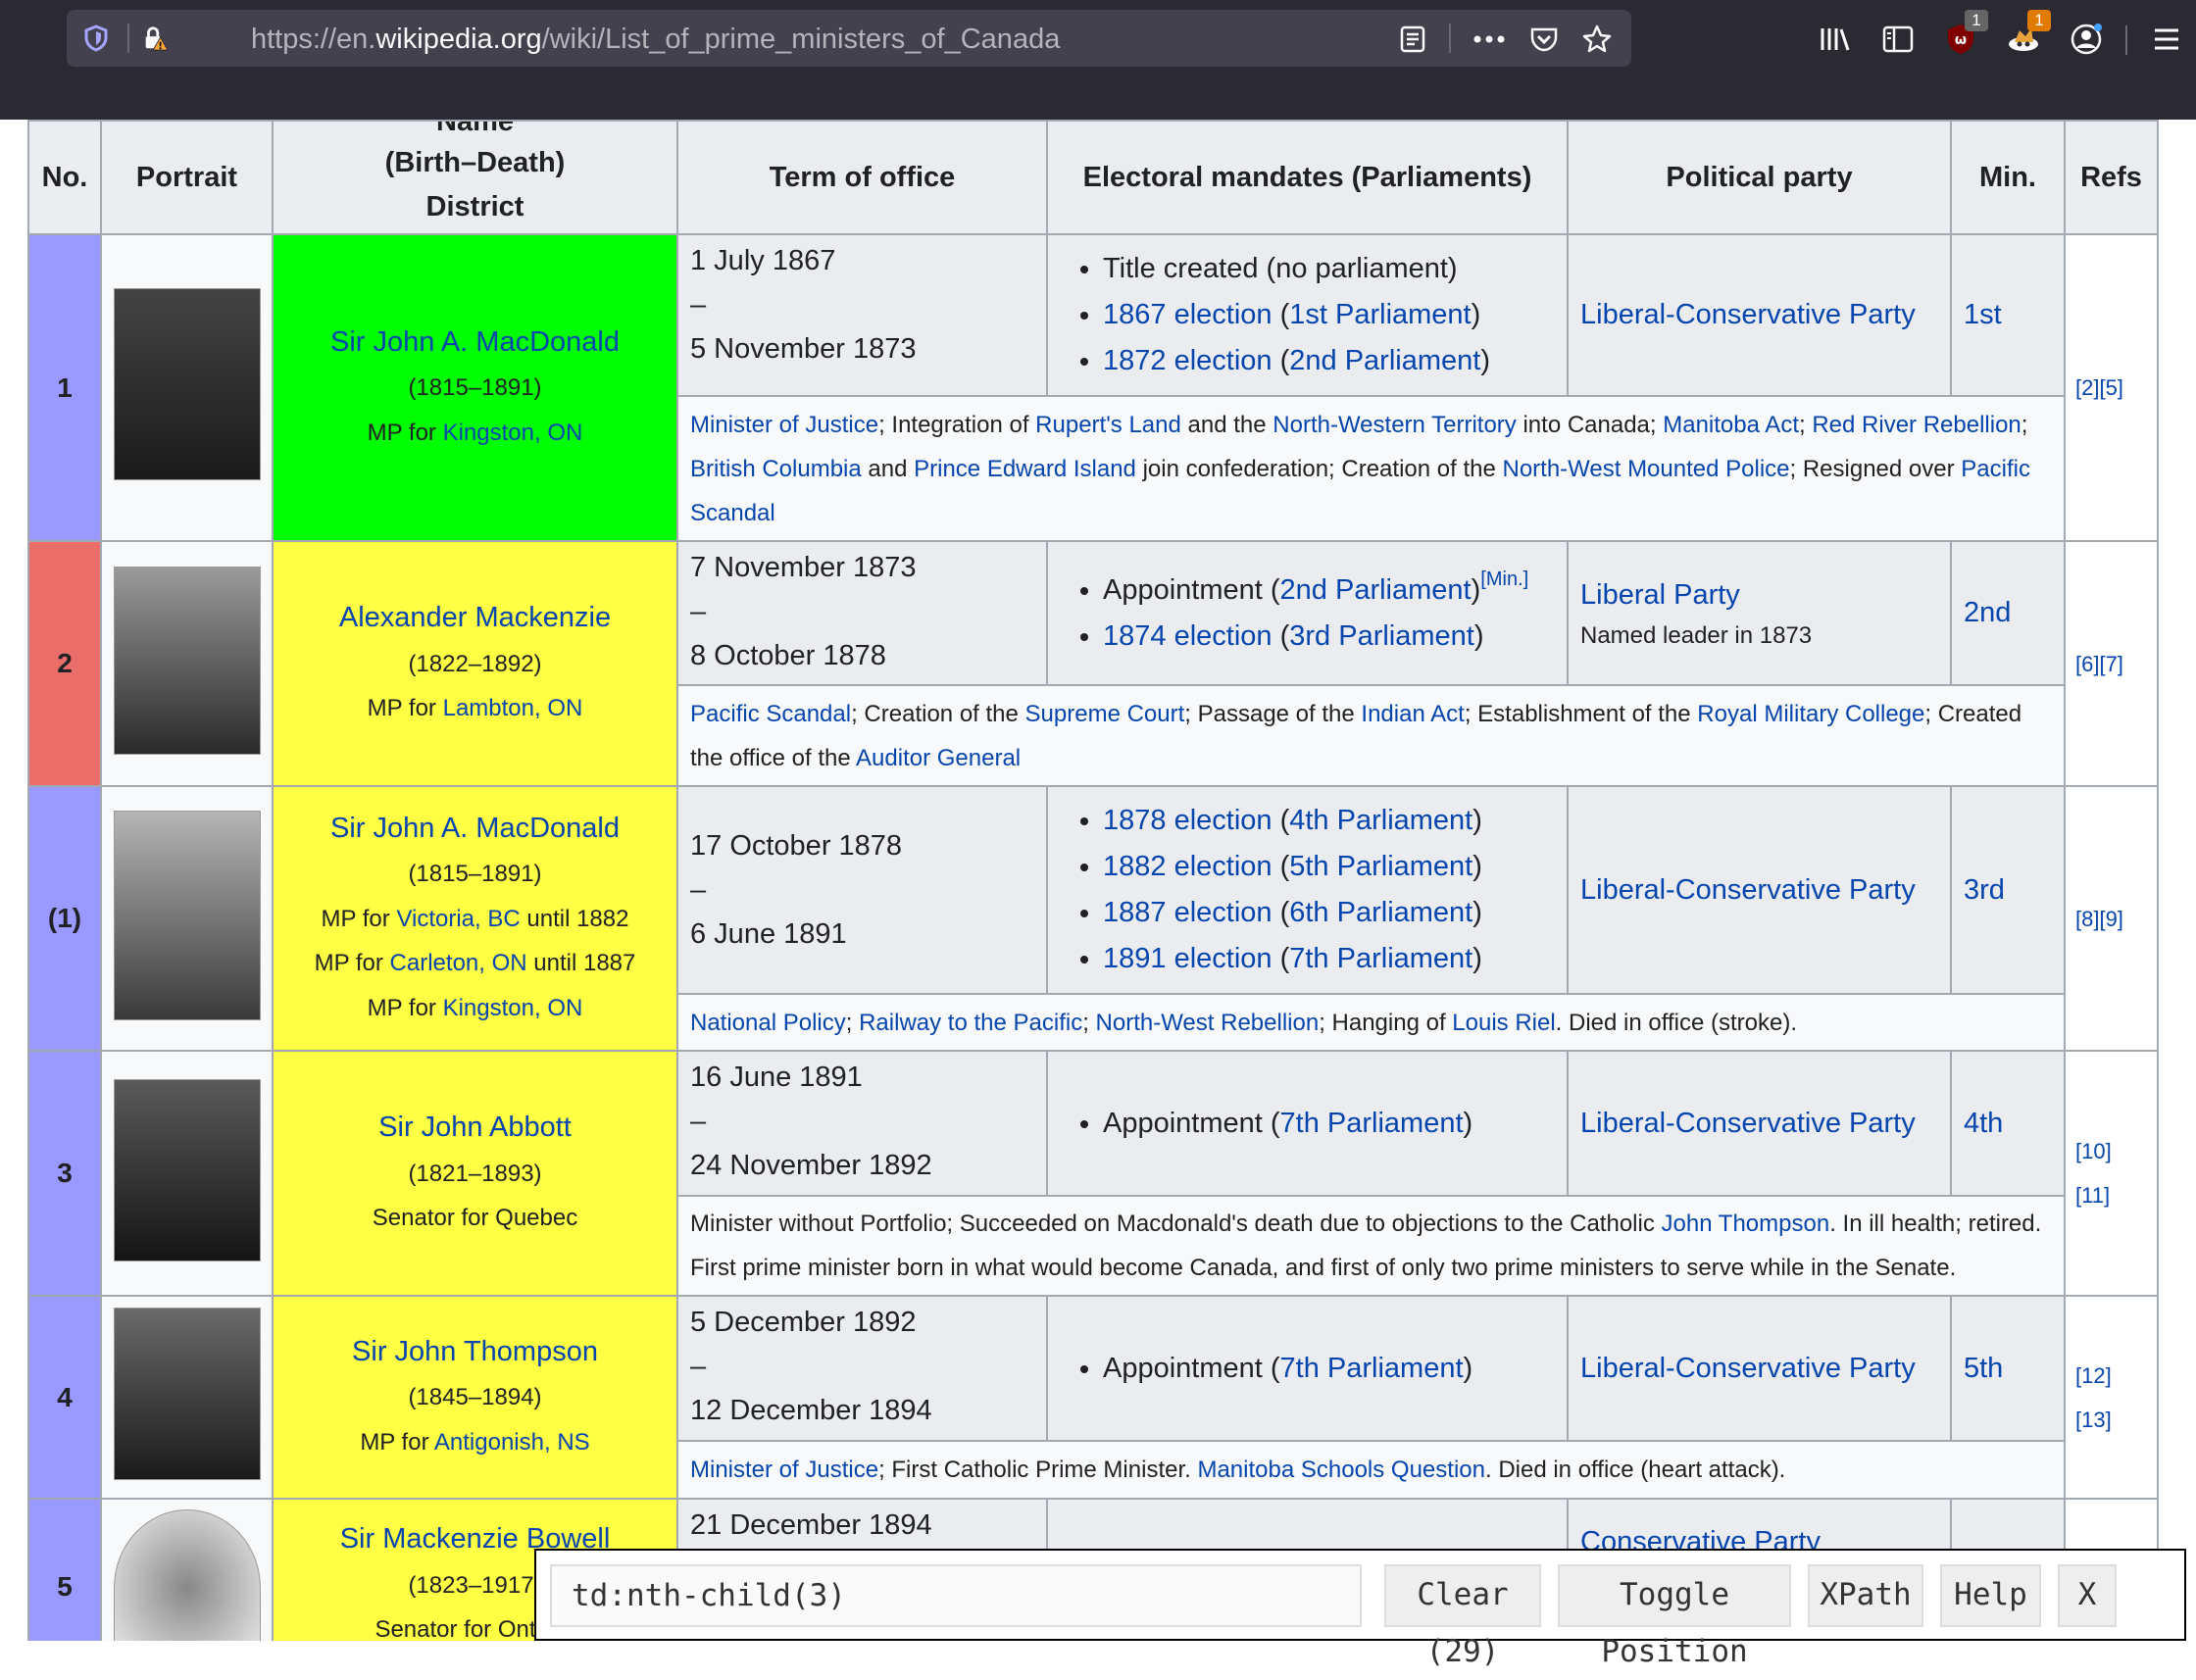 This screenshot has width=2196, height=1680. What do you see at coordinates (1108, 425) in the screenshot?
I see `description-link: Rupert's Land` at bounding box center [1108, 425].